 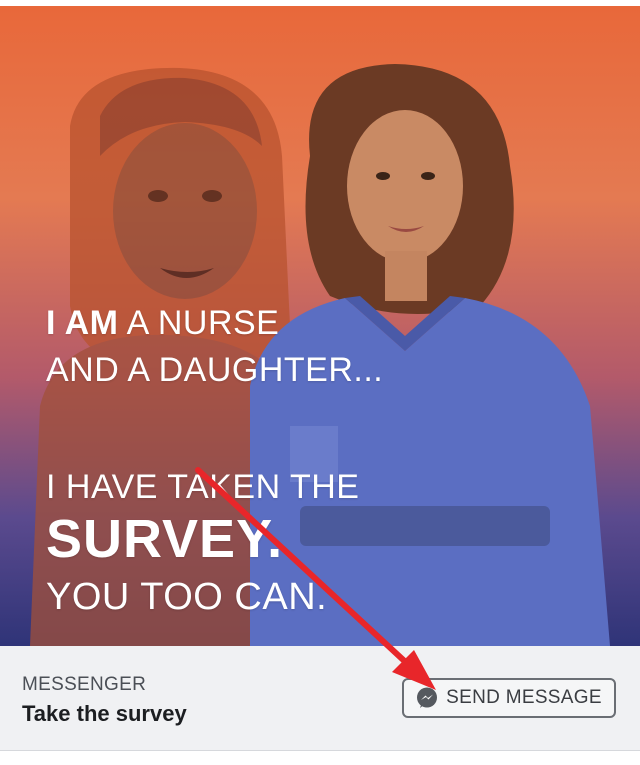 I want to click on bottom-space, so click(x=320, y=758).